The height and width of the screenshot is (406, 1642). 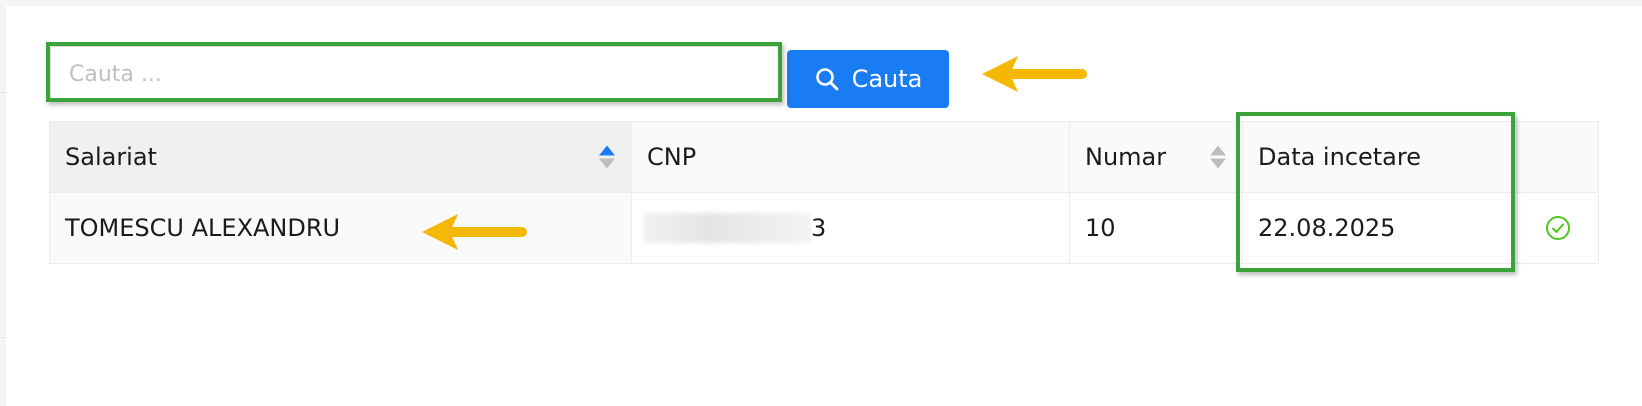 What do you see at coordinates (887, 79) in the screenshot?
I see `search-button-label: Cauta` at bounding box center [887, 79].